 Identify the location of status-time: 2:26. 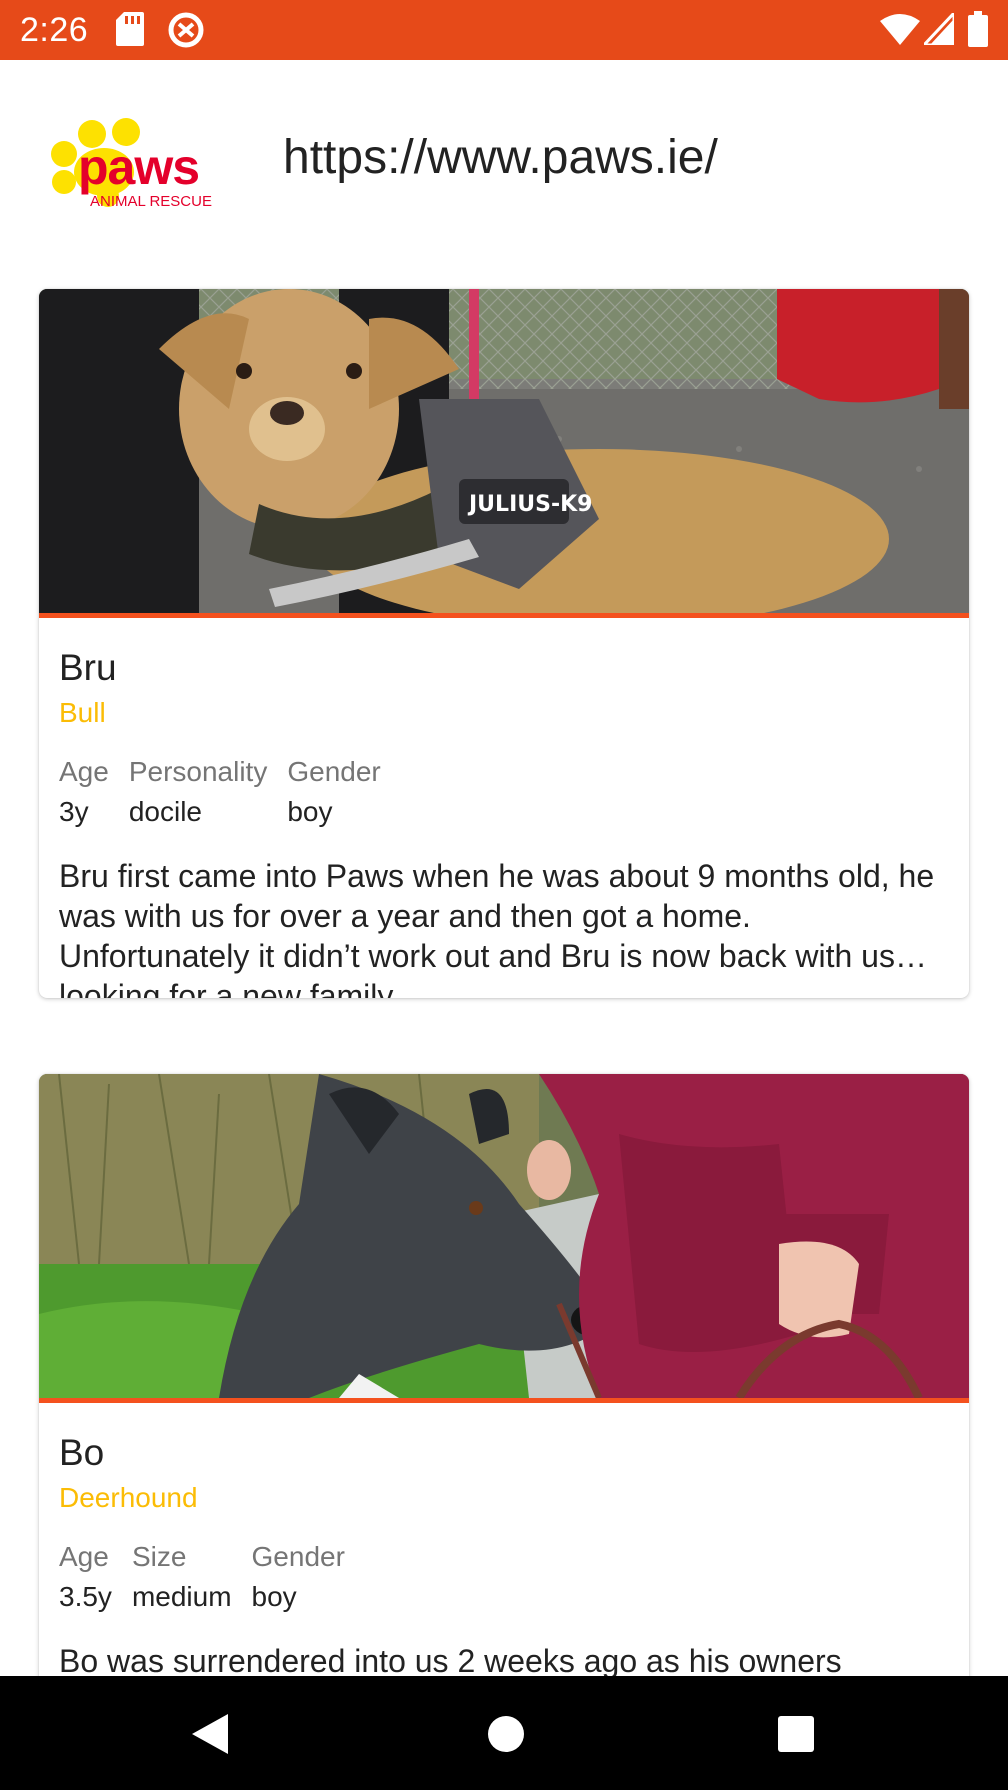
(54, 30).